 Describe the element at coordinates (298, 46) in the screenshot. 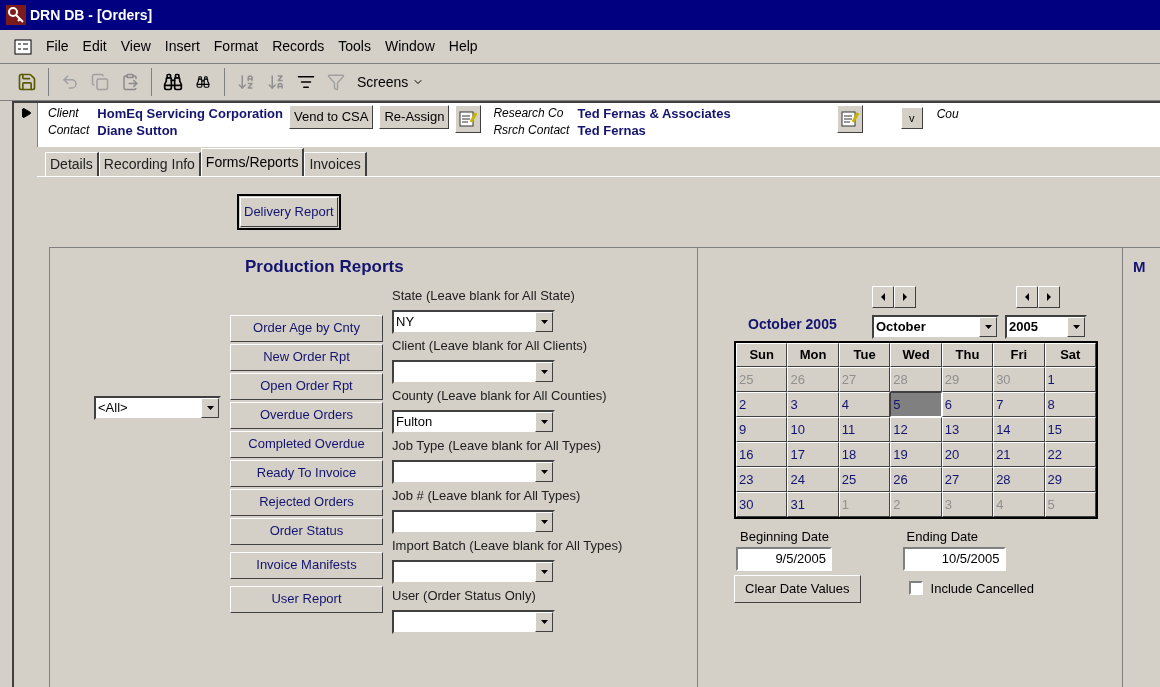

I see `menu-item: Records` at that location.